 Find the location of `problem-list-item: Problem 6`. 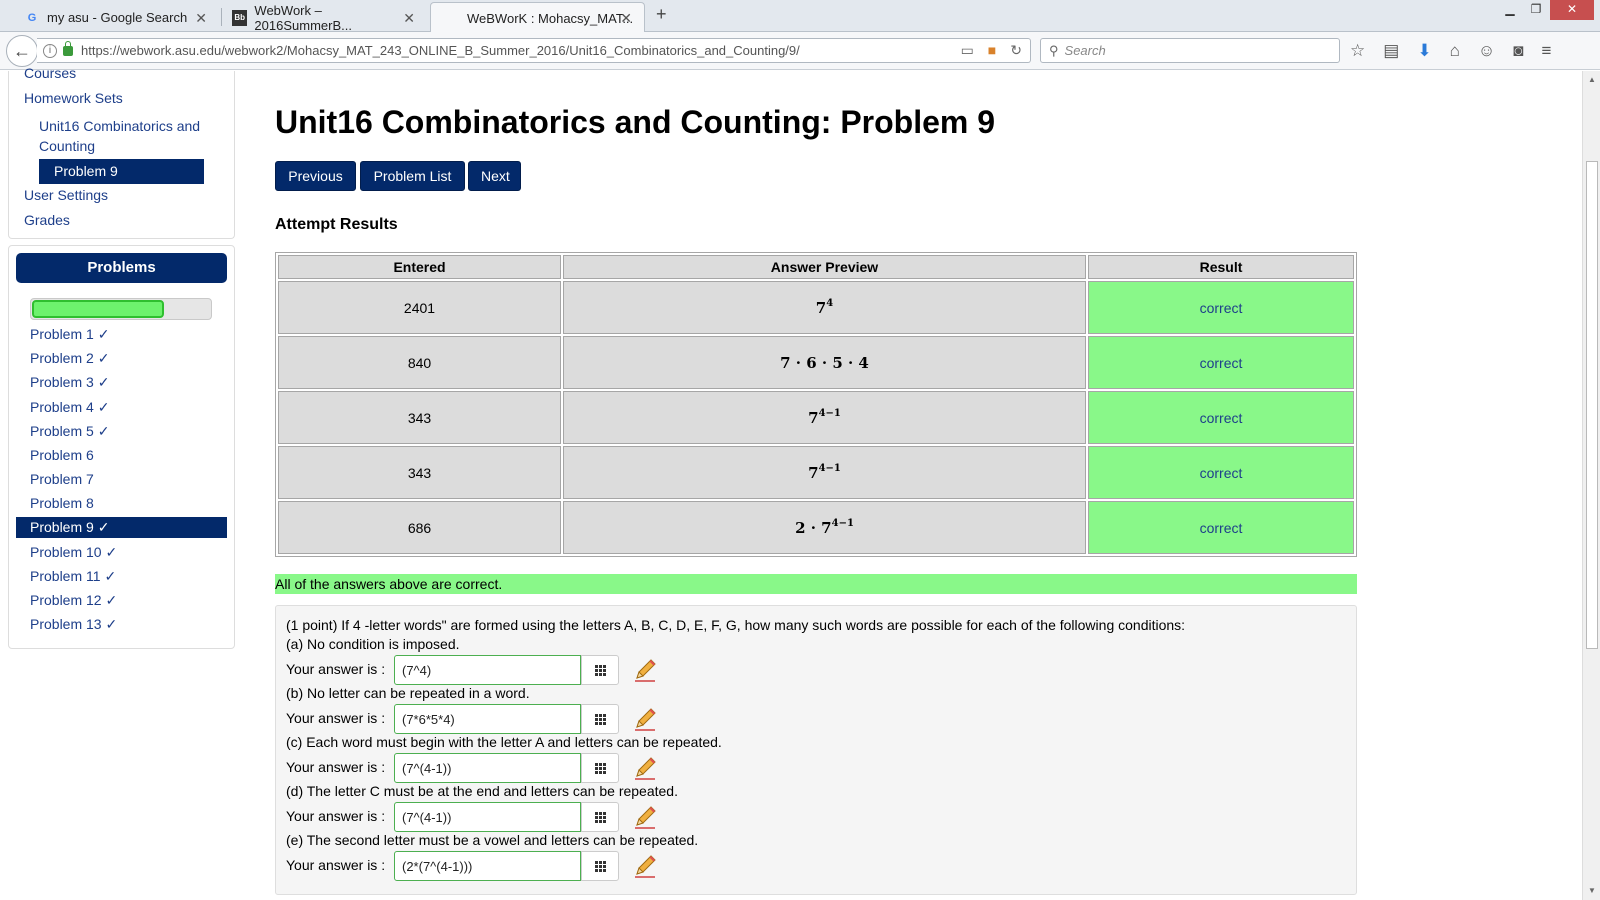

problem-list-item: Problem 6 is located at coordinates (121, 455).